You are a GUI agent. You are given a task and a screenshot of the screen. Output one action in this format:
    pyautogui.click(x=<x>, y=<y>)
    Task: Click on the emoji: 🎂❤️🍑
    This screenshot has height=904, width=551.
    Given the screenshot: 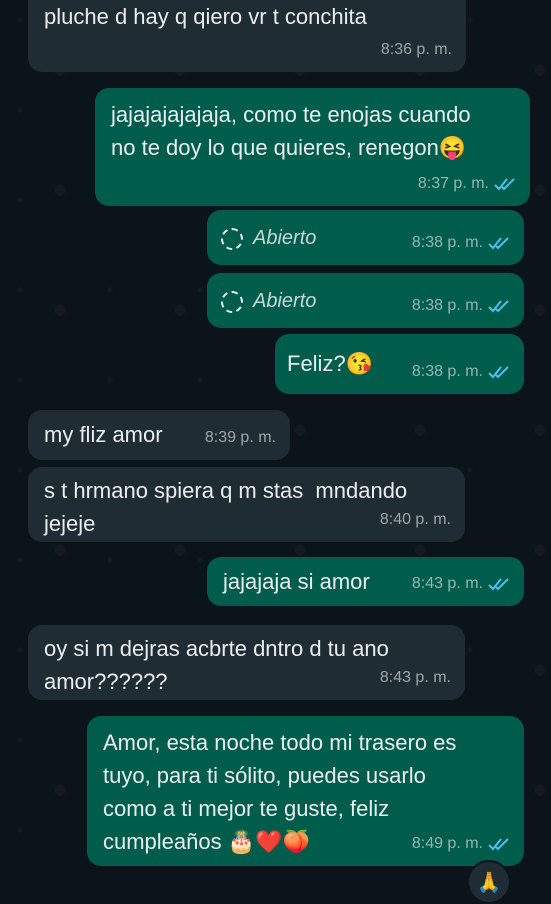 What is the action you would take?
    pyautogui.click(x=268, y=841)
    